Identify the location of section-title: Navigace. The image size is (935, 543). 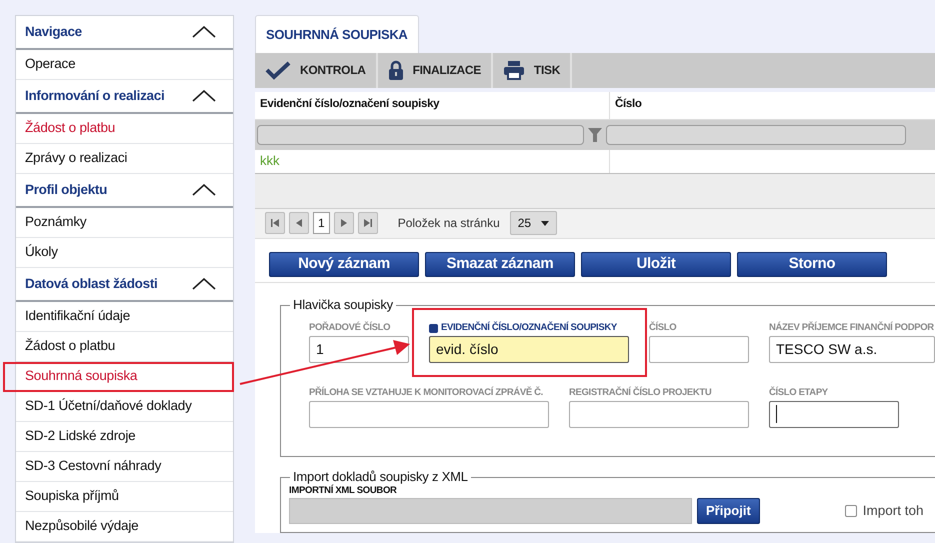
(53, 31).